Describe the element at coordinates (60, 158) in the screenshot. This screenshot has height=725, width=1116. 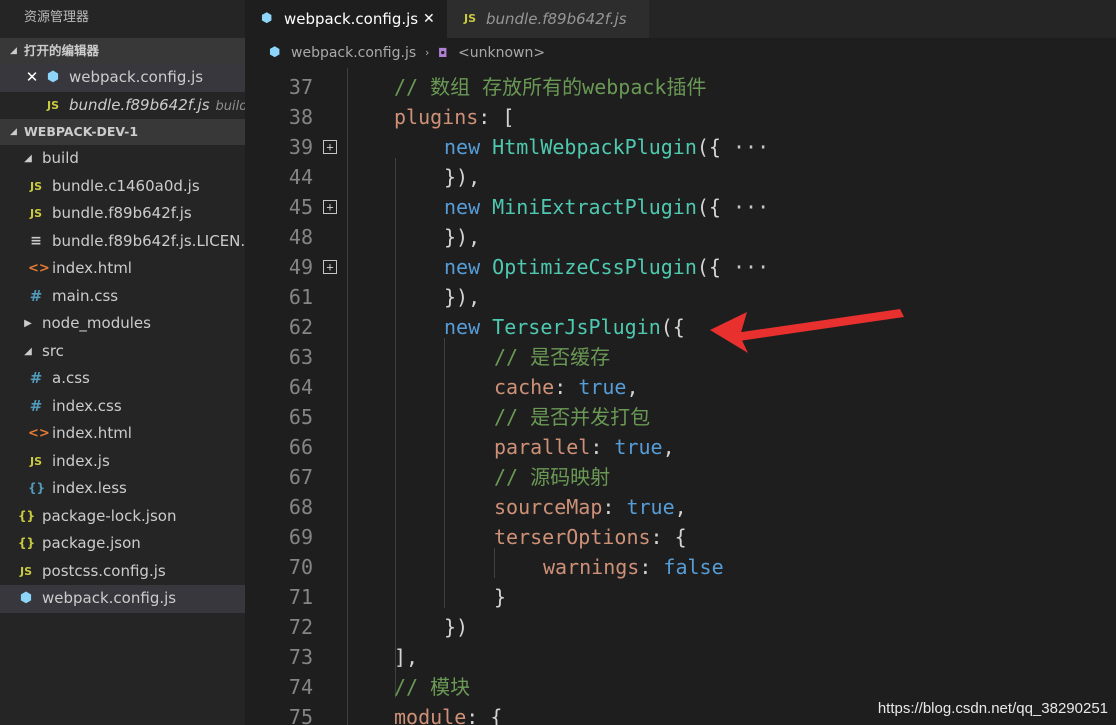
I see `tree-label: build` at that location.